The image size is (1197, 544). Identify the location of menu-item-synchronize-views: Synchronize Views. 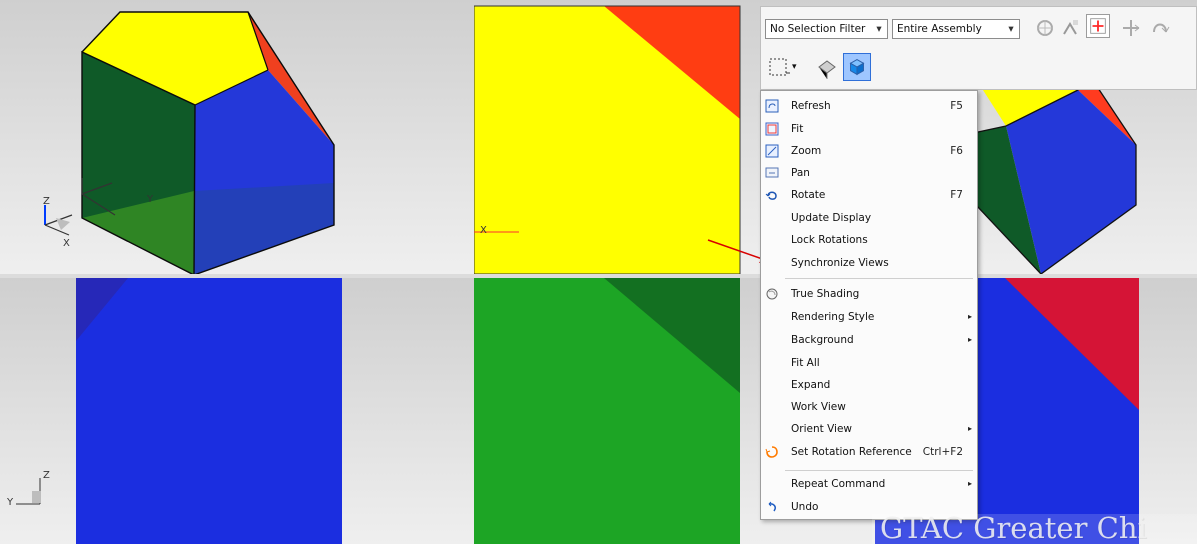
(869, 263).